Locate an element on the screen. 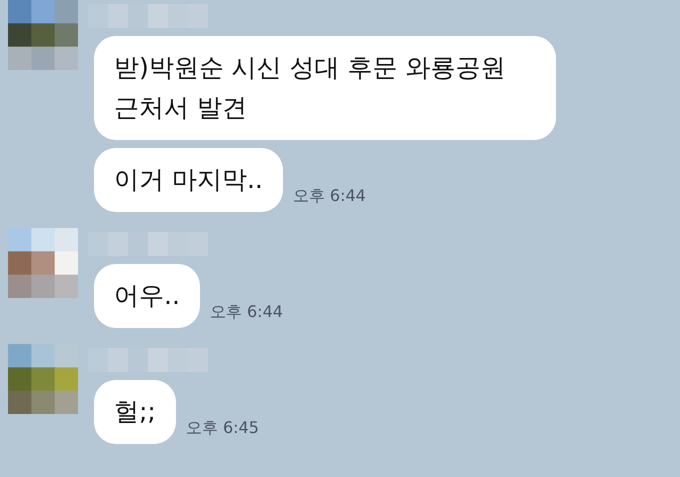  message-bubble: 어우.. is located at coordinates (147, 296).